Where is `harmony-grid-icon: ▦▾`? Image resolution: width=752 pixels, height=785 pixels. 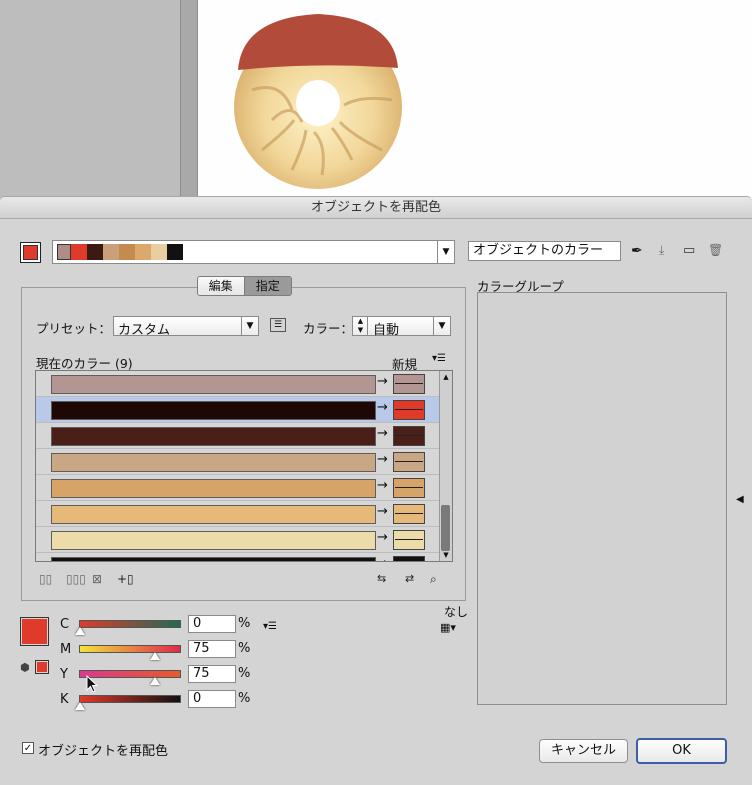
harmony-grid-icon: ▦▾ is located at coordinates (448, 627).